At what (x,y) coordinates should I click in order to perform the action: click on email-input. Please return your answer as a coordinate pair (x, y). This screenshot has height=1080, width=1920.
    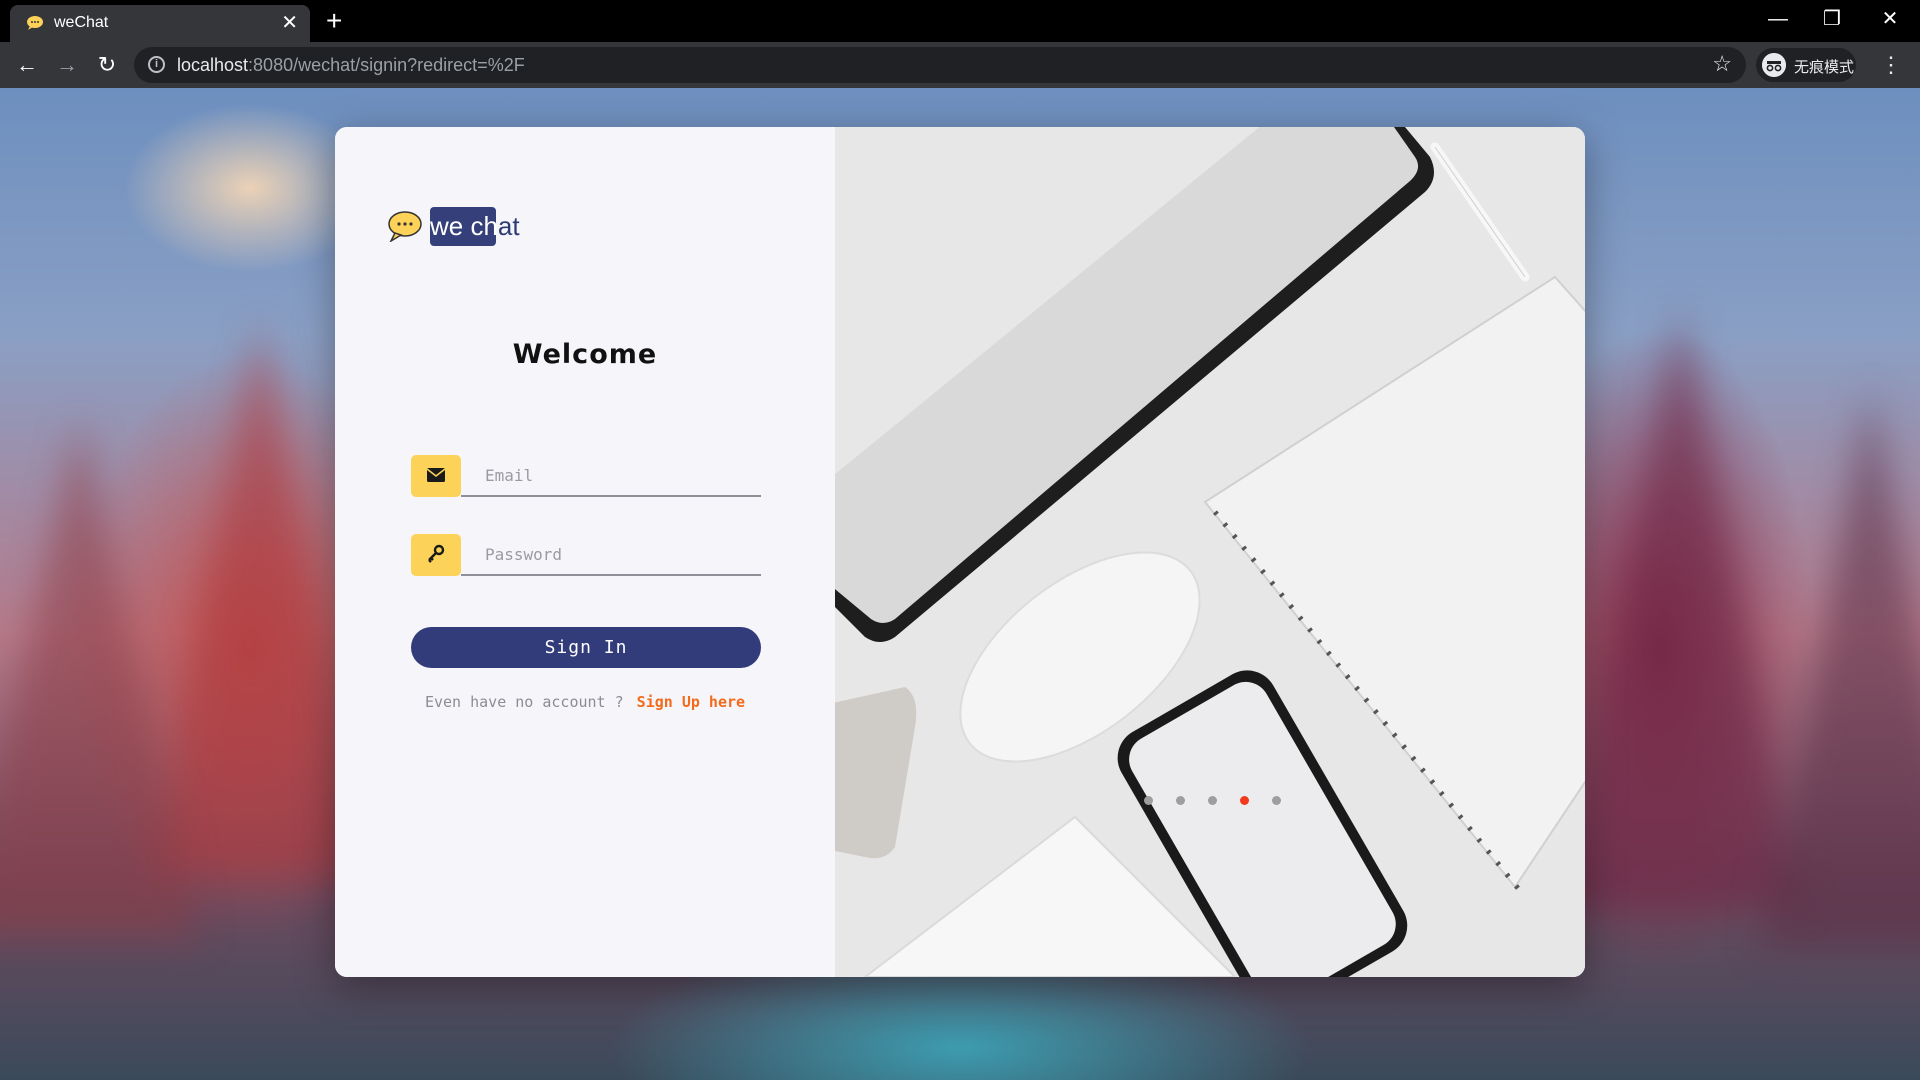
    Looking at the image, I should click on (611, 476).